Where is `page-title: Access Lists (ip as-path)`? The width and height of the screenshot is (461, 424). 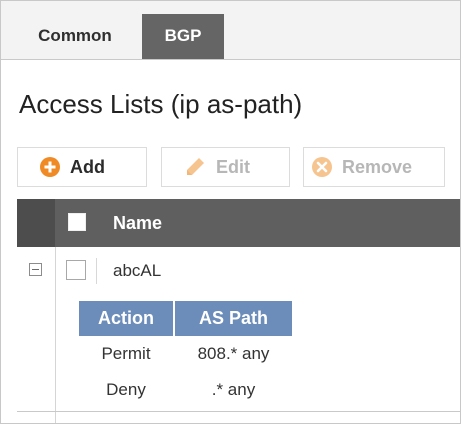 page-title: Access Lists (ip as-path) is located at coordinates (161, 104).